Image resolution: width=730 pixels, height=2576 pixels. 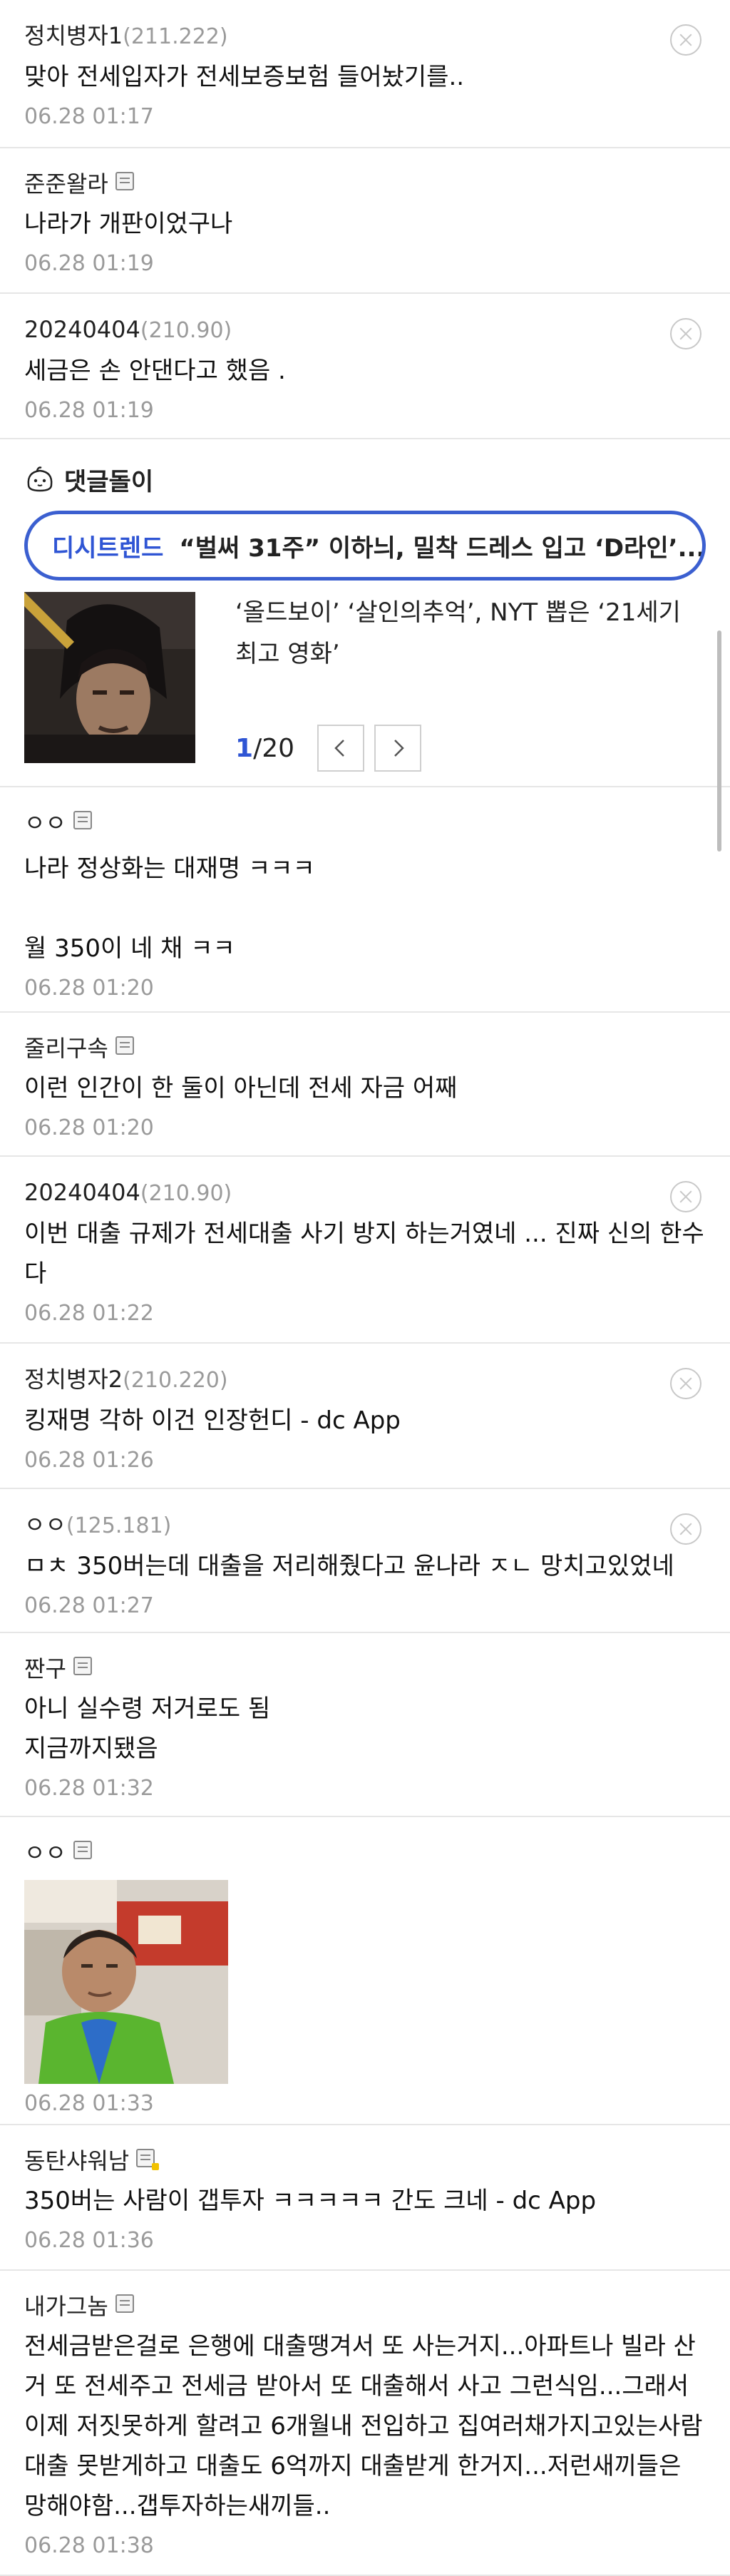 What do you see at coordinates (147, 1729) in the screenshot?
I see `comment-text: 아니 실수령 저거로도 됨 지금까지됐음` at bounding box center [147, 1729].